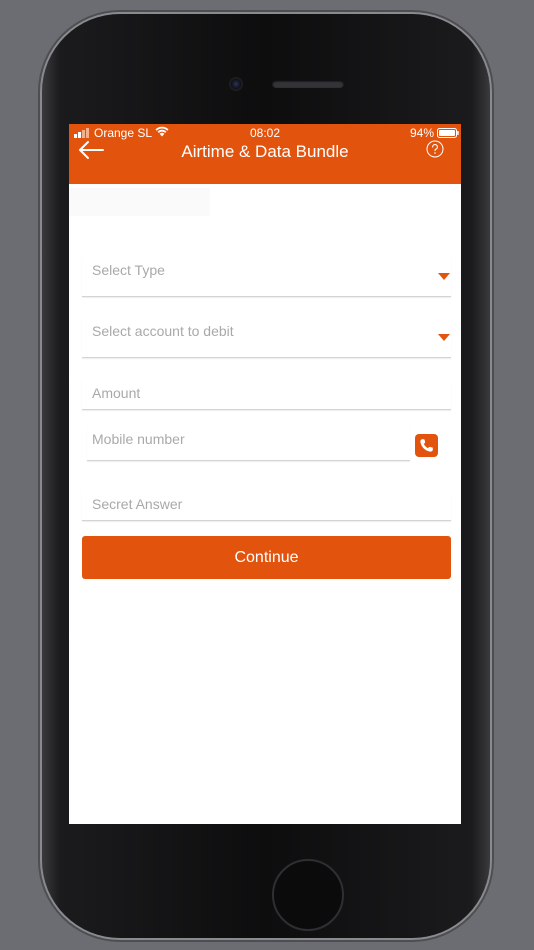  I want to click on home-button, so click(308, 895).